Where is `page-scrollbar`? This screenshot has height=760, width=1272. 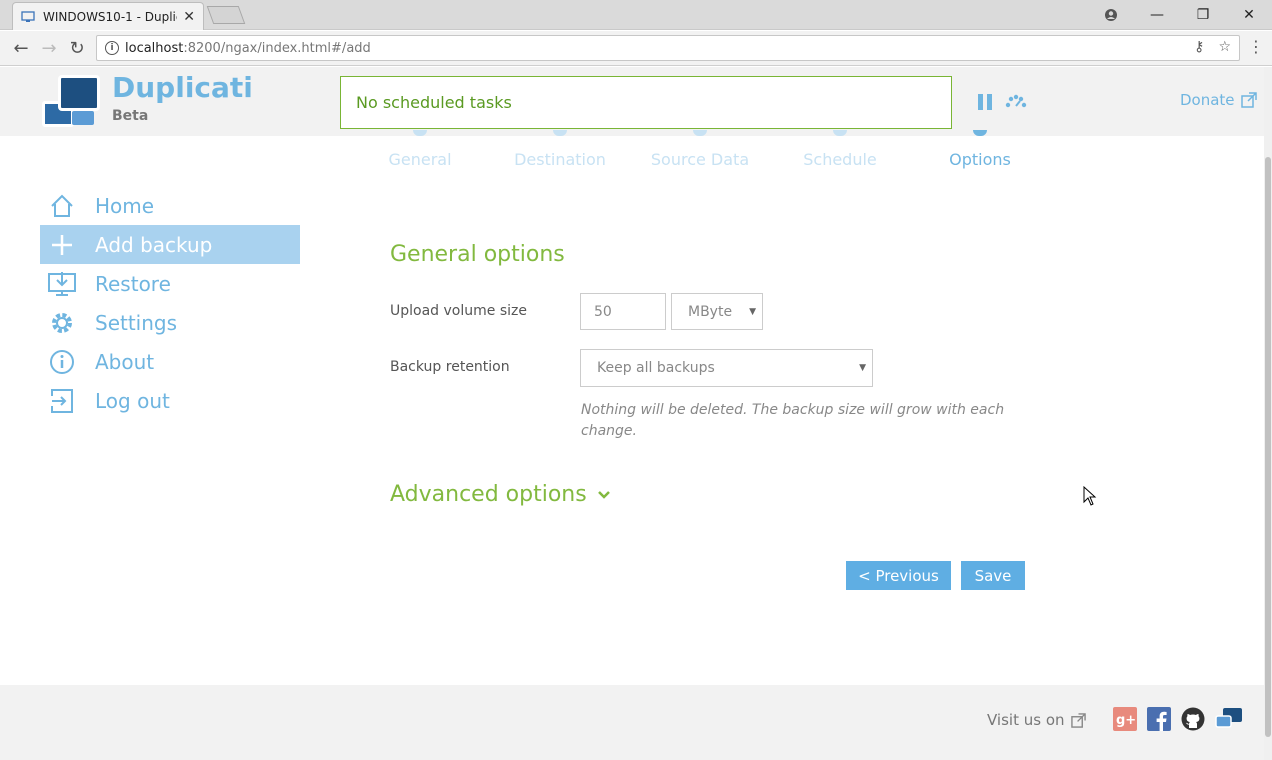 page-scrollbar is located at coordinates (1268, 413).